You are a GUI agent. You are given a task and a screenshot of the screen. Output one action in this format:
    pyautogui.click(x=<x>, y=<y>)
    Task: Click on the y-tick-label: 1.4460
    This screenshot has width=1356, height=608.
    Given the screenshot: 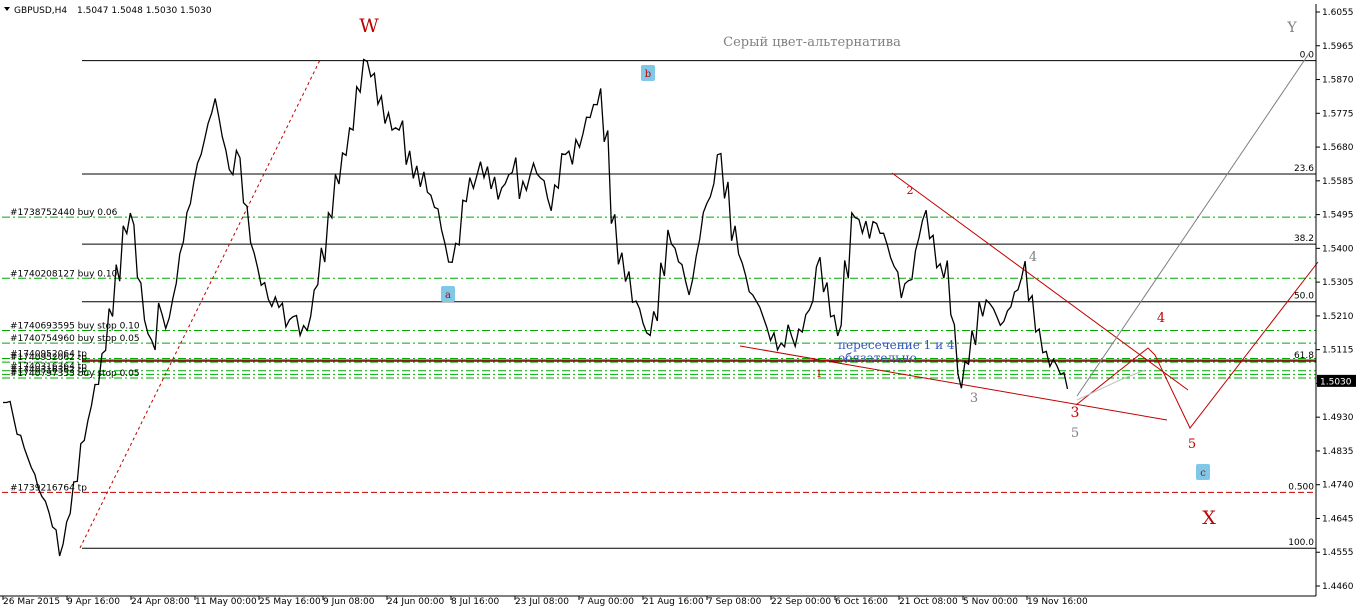 What is the action you would take?
    pyautogui.click(x=1338, y=587)
    